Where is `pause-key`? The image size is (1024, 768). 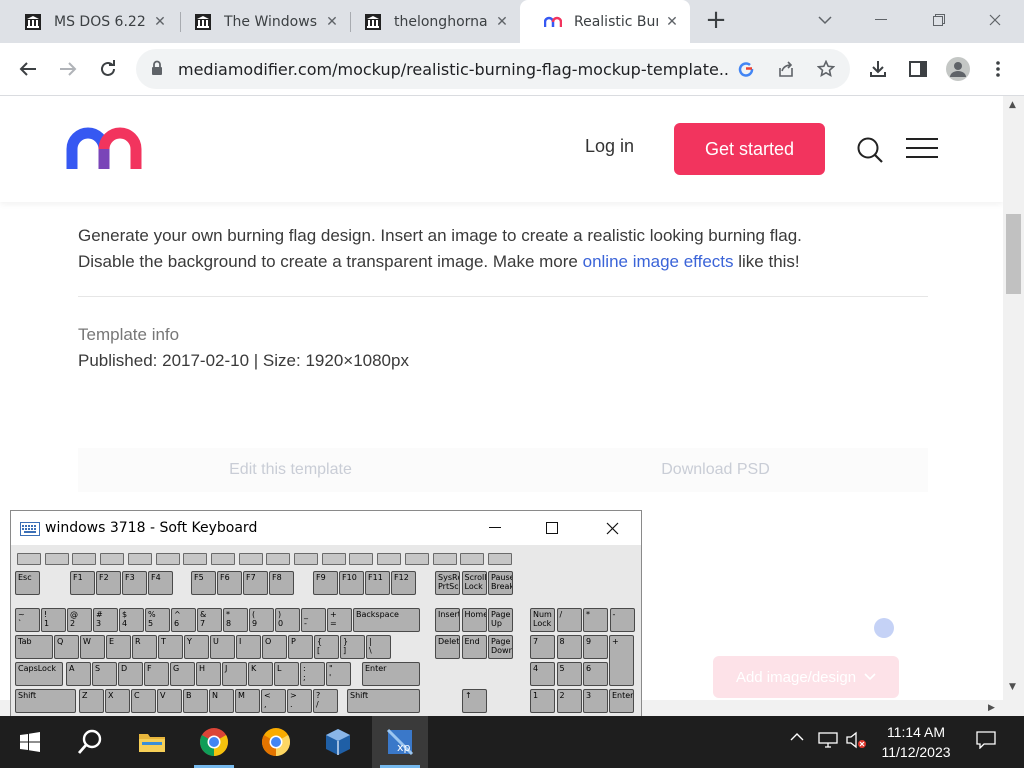 pause-key is located at coordinates (278, 559).